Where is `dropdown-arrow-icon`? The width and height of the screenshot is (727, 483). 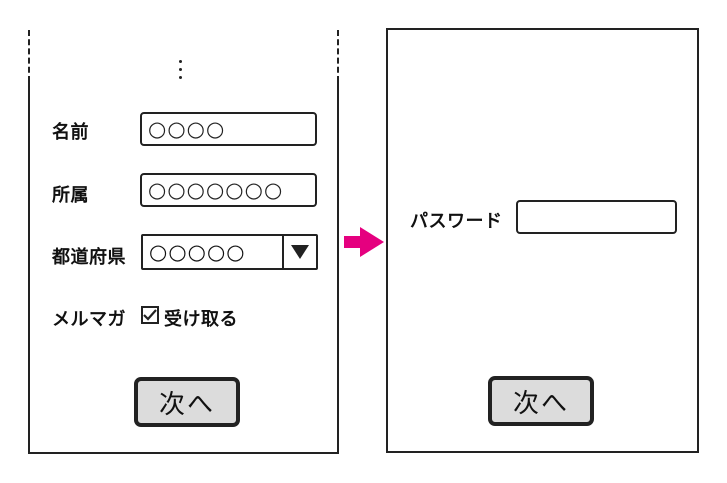 dropdown-arrow-icon is located at coordinates (299, 252).